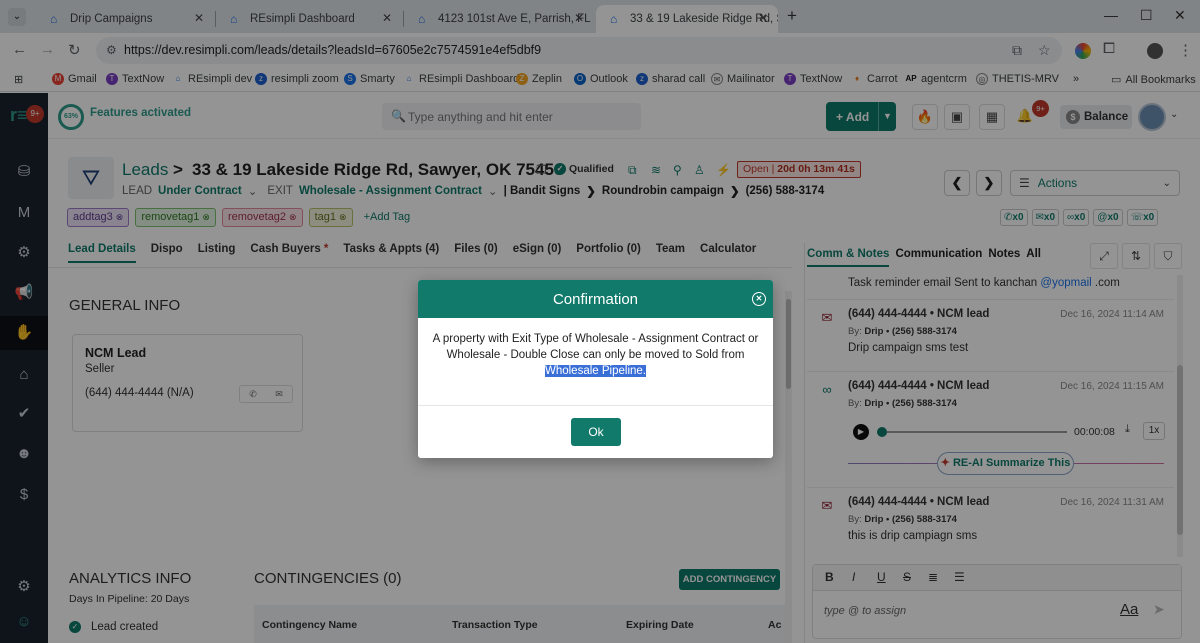  I want to click on modal-header: Confirmation ✕, so click(595, 299).